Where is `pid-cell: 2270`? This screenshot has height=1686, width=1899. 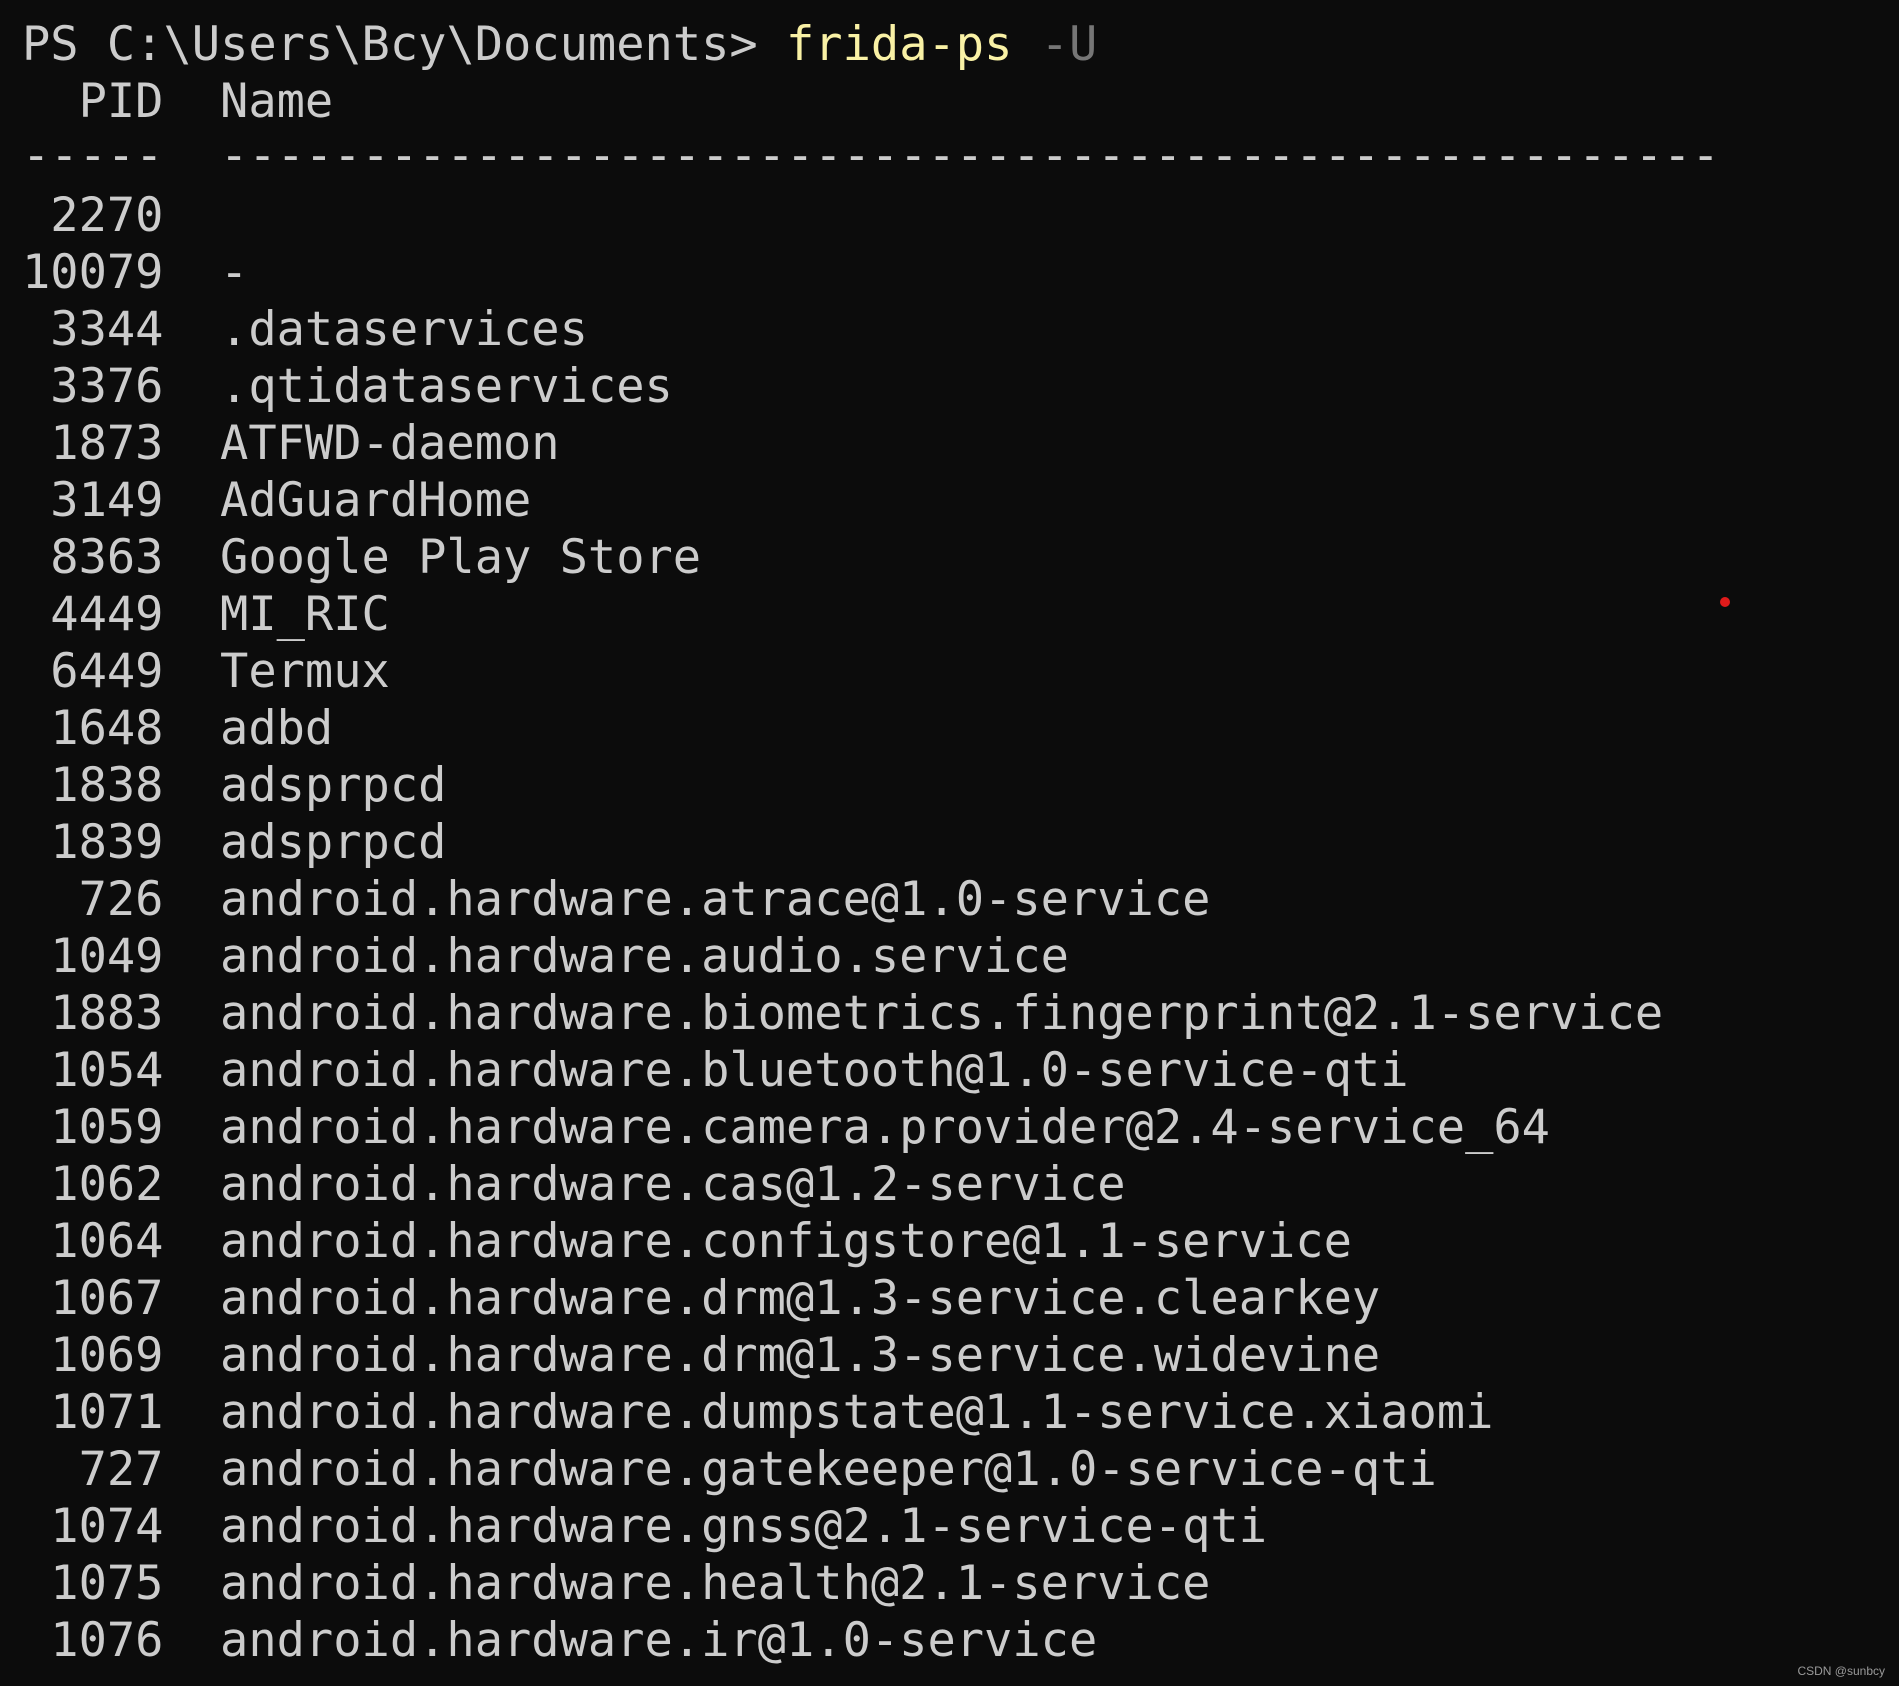
pid-cell: 2270 is located at coordinates (107, 215).